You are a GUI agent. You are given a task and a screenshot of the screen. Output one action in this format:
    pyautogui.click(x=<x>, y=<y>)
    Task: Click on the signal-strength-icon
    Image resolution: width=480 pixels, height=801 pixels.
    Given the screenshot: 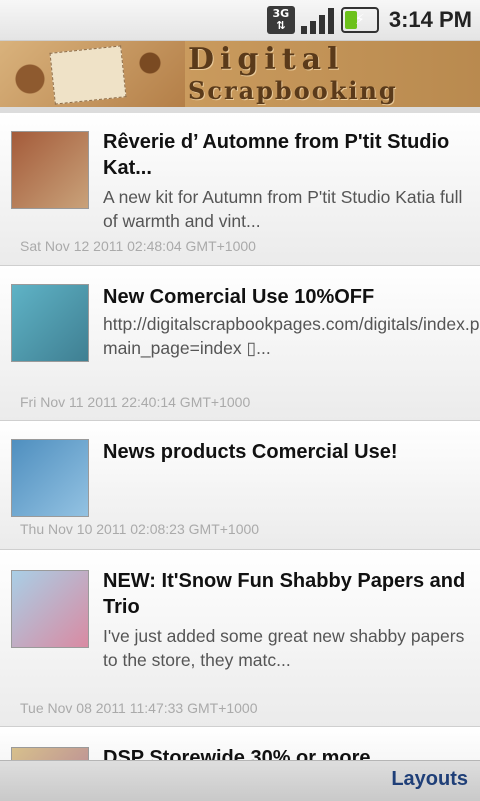 What is the action you would take?
    pyautogui.click(x=317, y=20)
    